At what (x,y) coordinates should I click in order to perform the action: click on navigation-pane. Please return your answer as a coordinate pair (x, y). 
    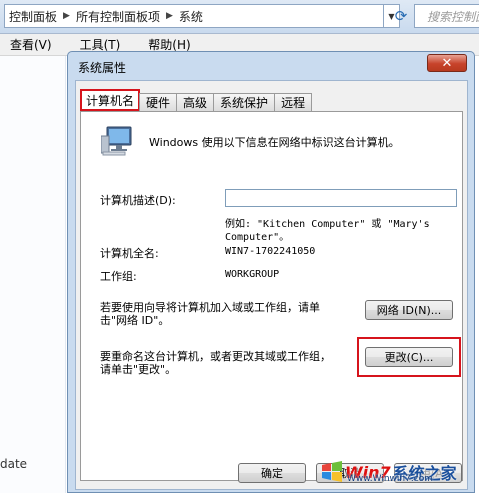
    Looking at the image, I should click on (33, 274).